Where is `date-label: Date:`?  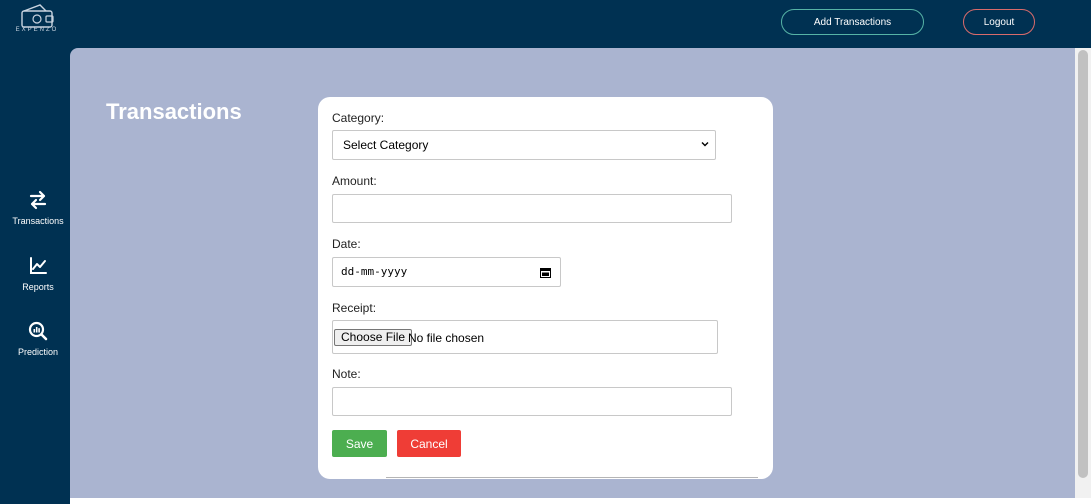 date-label: Date: is located at coordinates (346, 244).